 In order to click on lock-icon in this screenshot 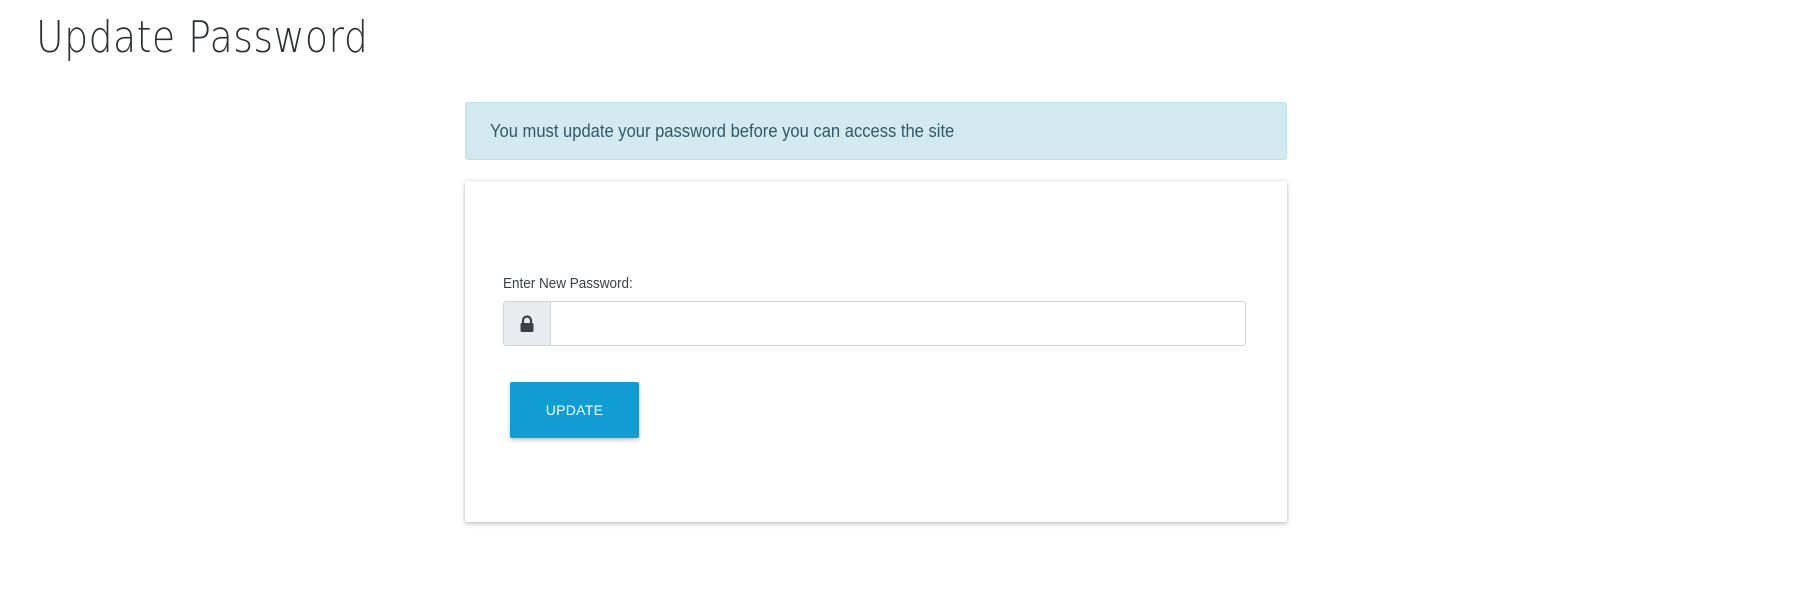, I will do `click(526, 323)`.